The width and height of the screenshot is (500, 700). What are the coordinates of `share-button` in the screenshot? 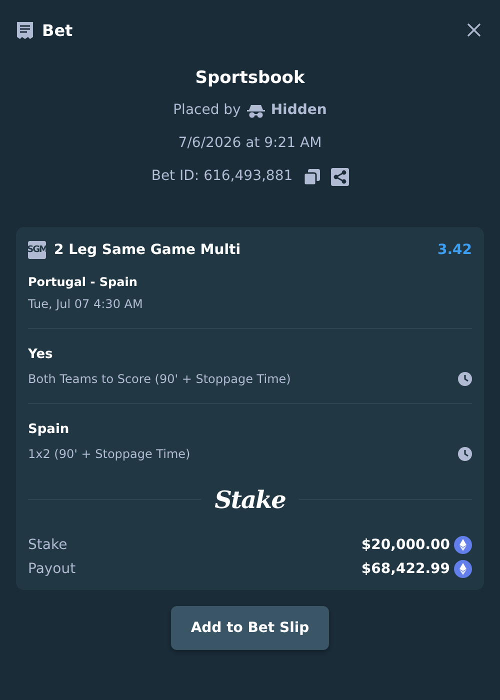 It's located at (339, 177).